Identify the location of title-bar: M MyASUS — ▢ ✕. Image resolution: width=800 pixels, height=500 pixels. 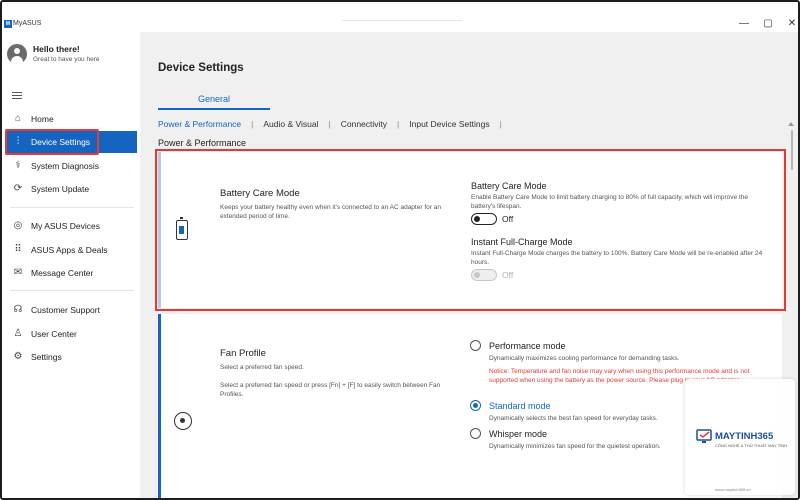
(400, 17).